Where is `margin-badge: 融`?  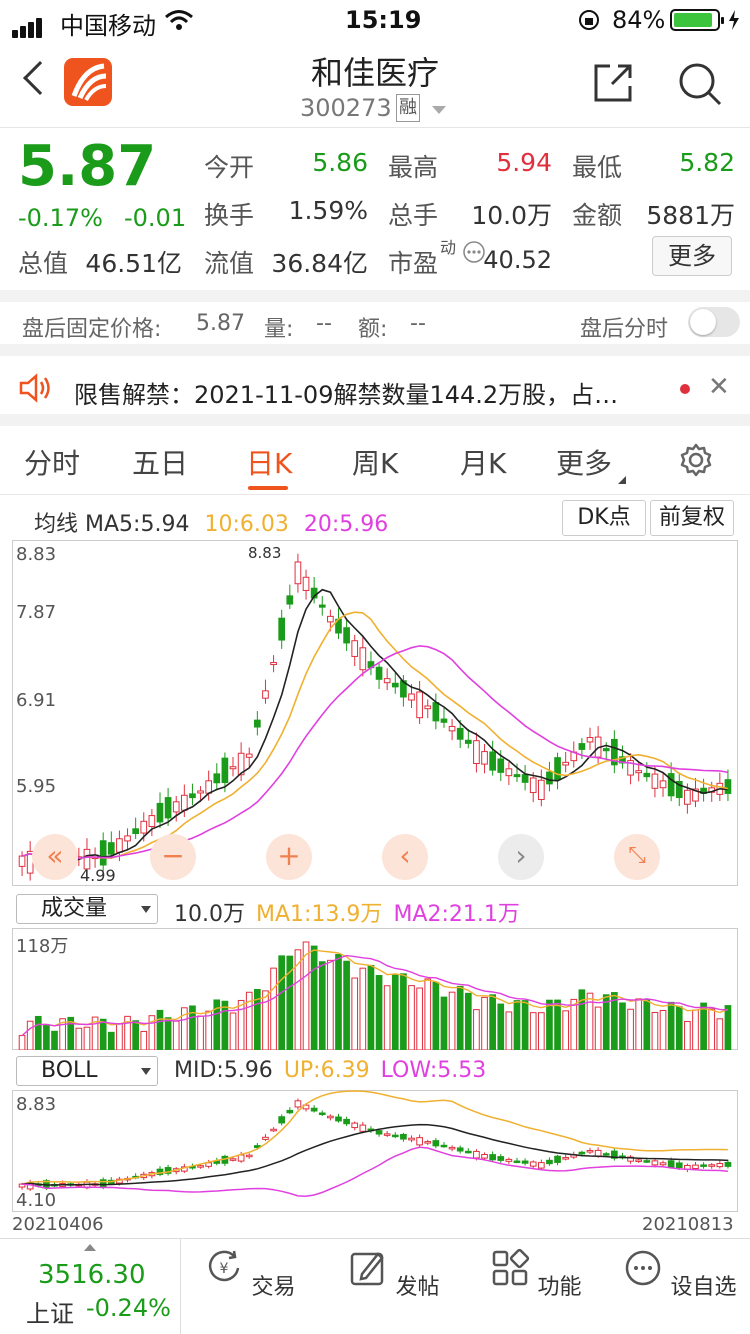 margin-badge: 融 is located at coordinates (408, 108).